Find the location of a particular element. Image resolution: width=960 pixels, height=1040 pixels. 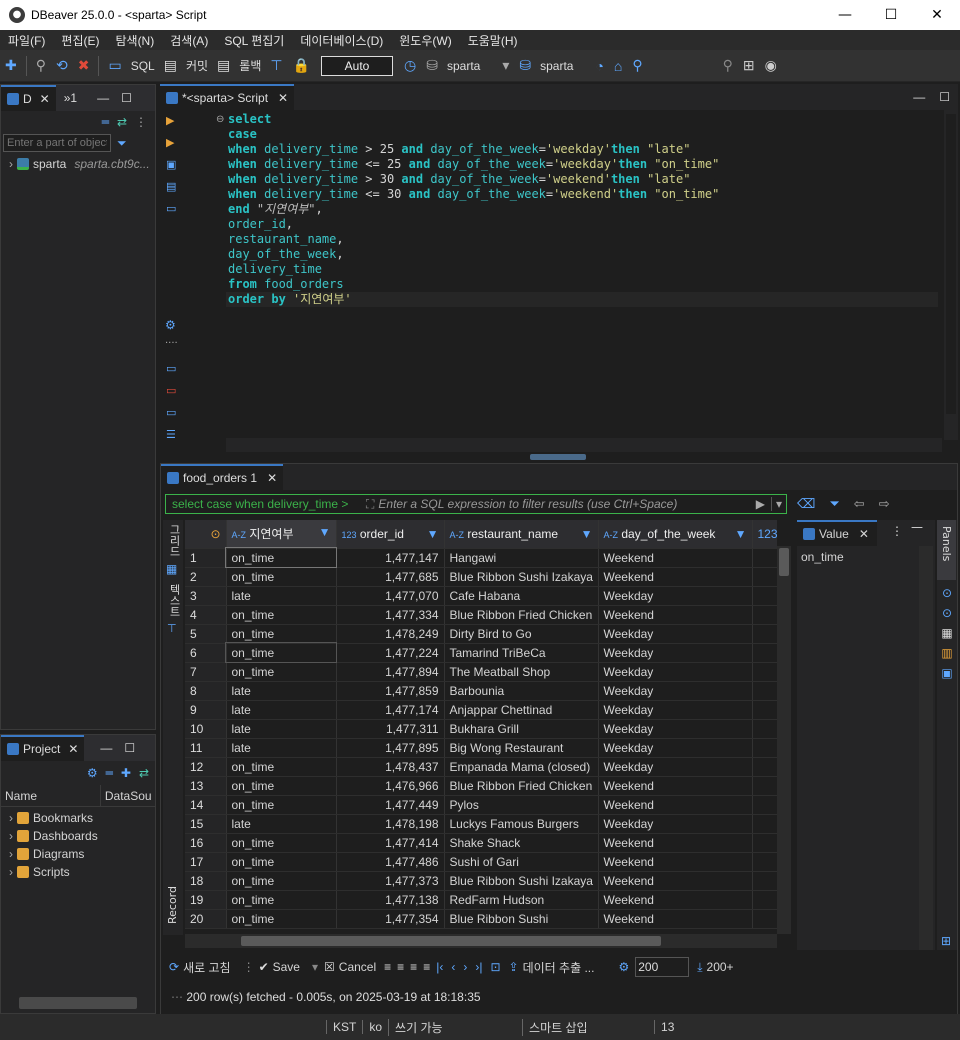

tree-item-bookmarks: › Bookmarks is located at coordinates (78, 818).